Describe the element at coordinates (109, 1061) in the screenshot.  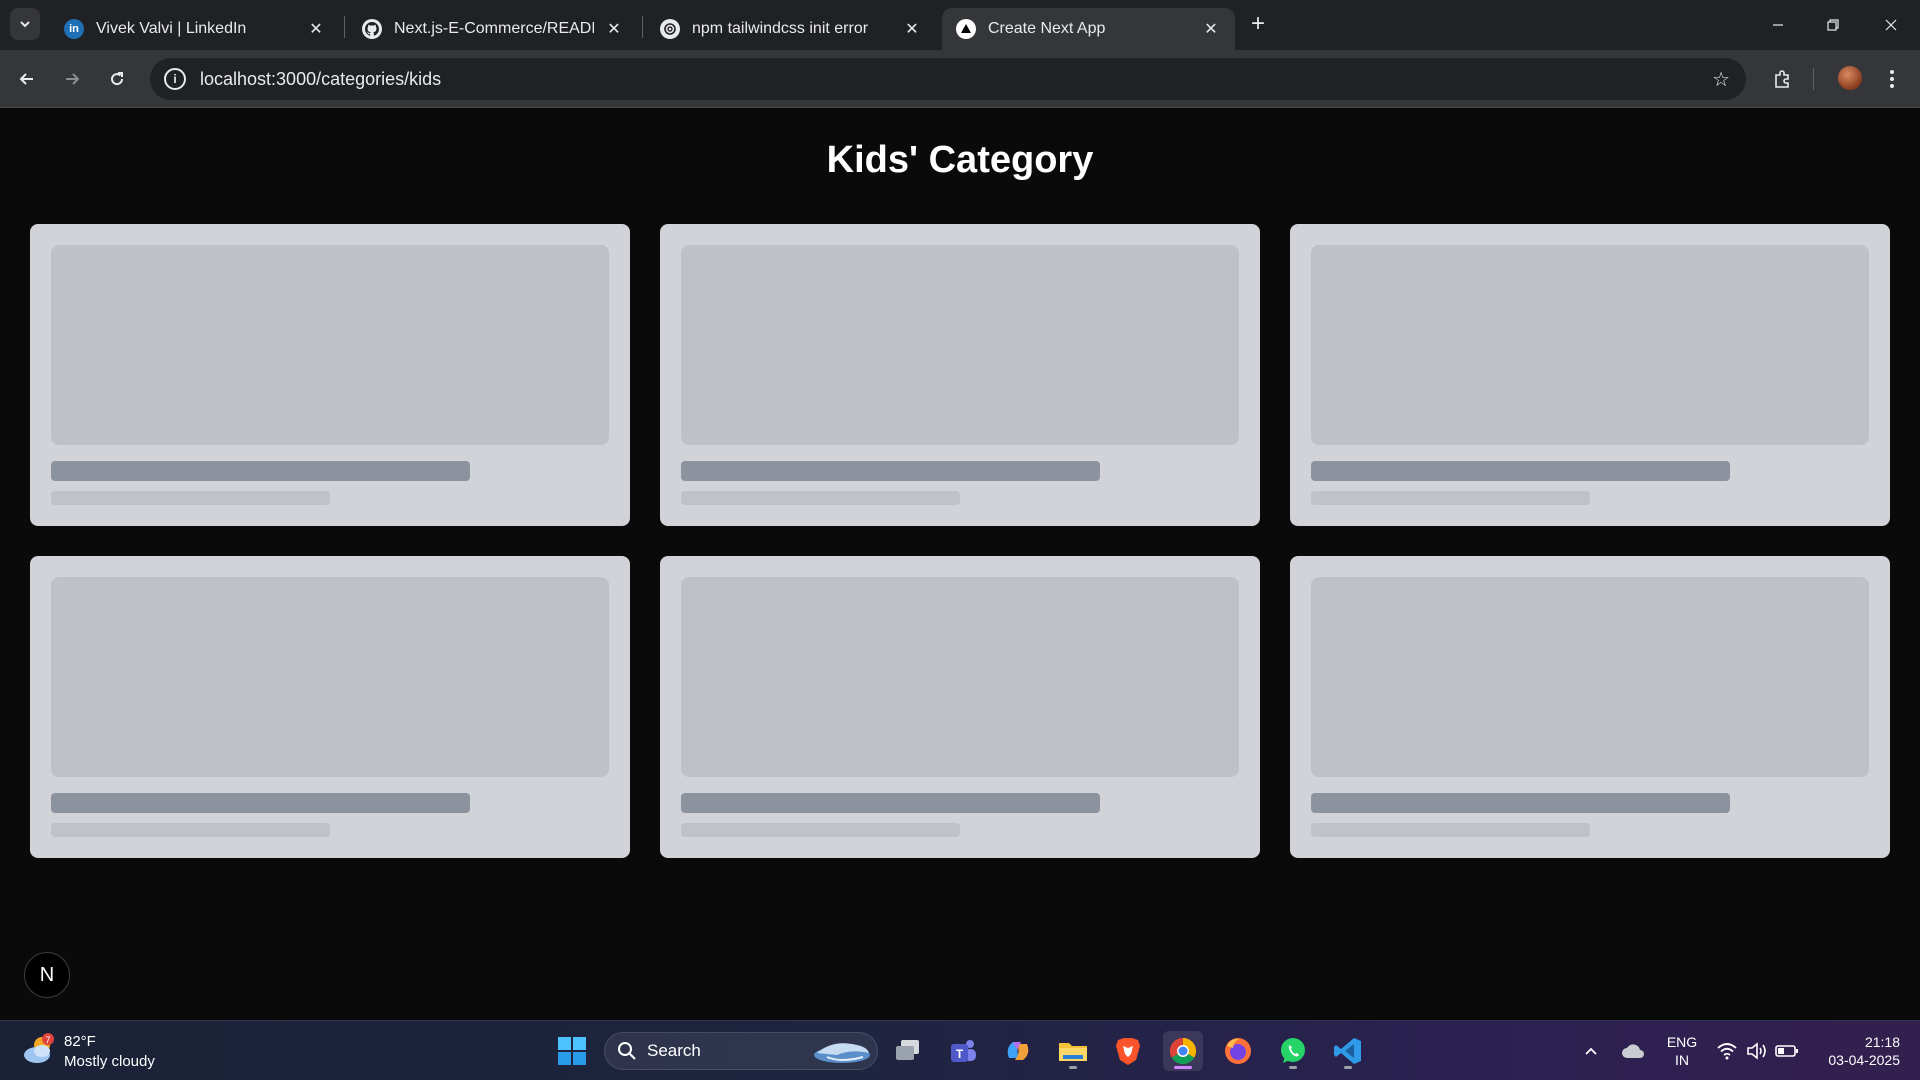
I see `weather-desc: Mostly cloudy` at that location.